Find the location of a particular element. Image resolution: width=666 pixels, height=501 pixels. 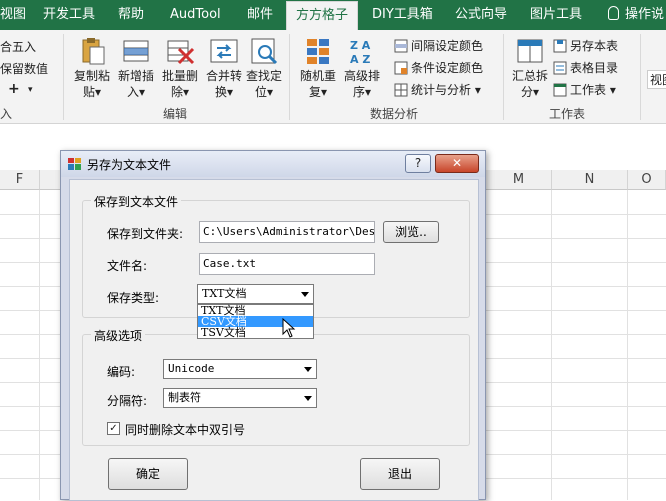

edit-group-label: 编辑 is located at coordinates (175, 114).